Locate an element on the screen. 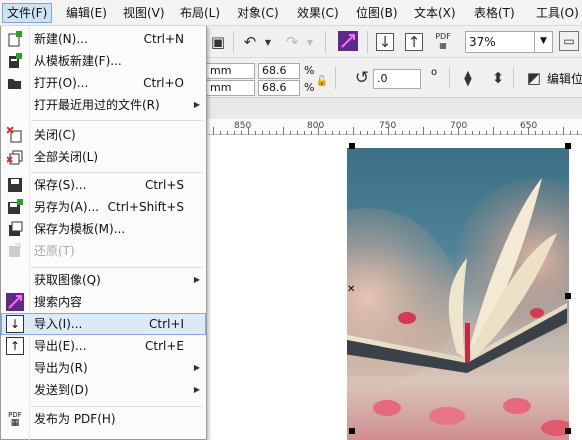  template-icon is located at coordinates (15, 61).